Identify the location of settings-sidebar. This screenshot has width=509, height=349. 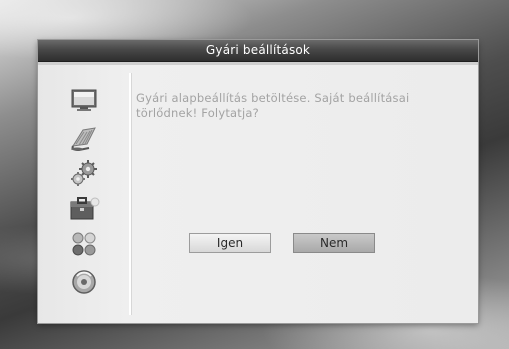
(83, 194).